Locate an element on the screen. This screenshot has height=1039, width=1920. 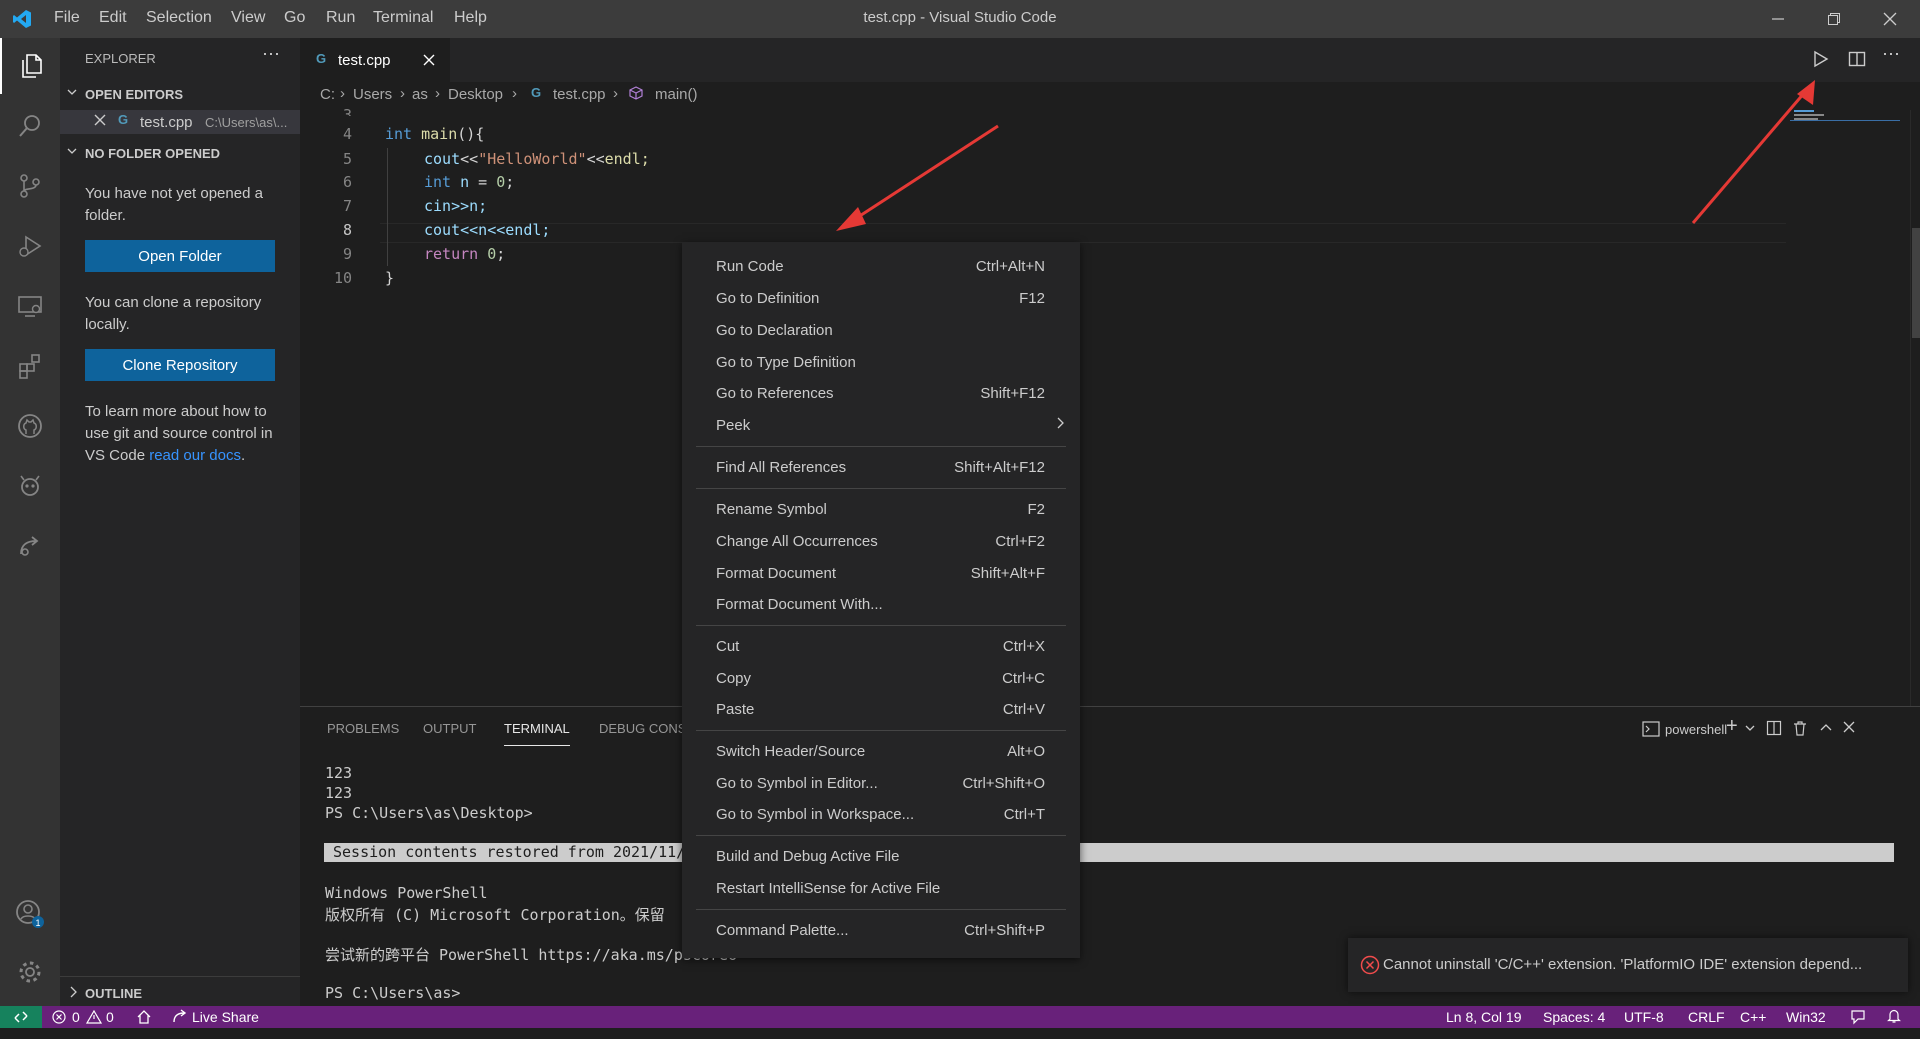
tab-debug-console: DEBUG CONS is located at coordinates (642, 728).